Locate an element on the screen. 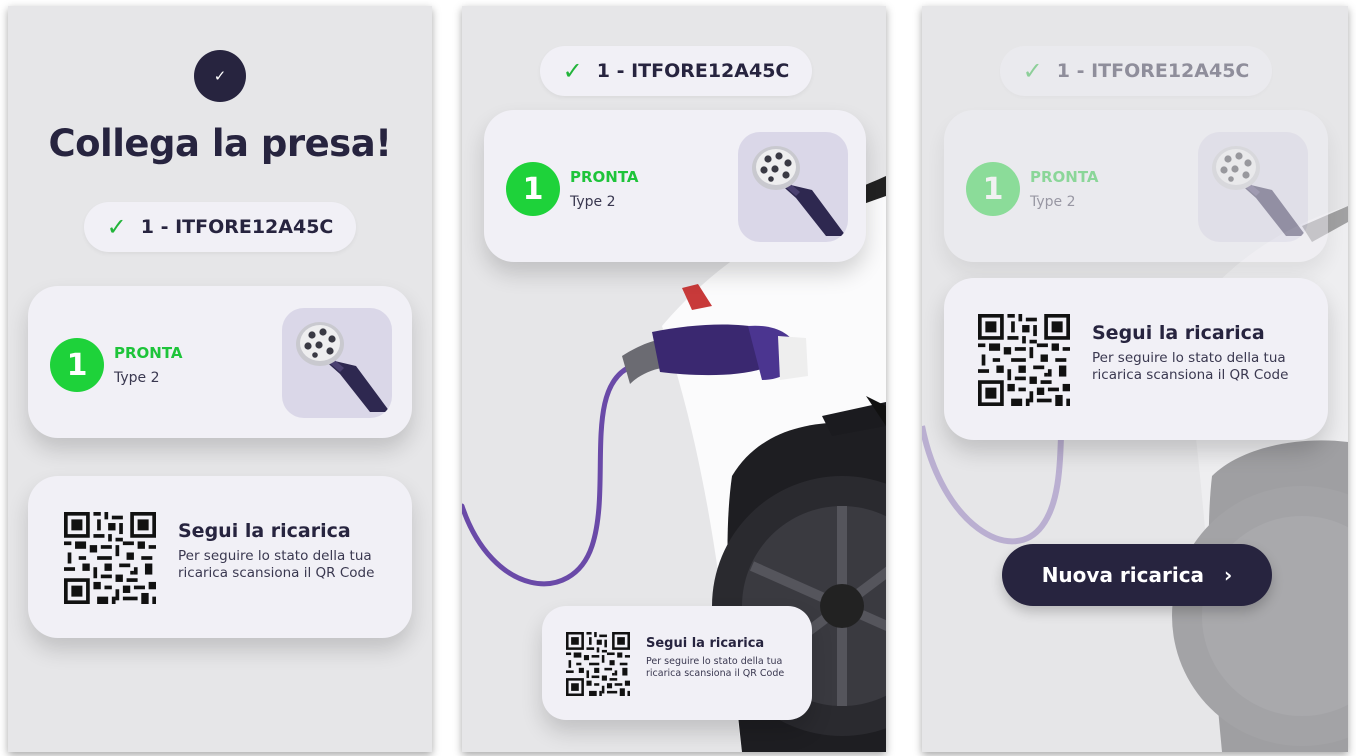  page-title: Collega la presa! is located at coordinates (220, 143).